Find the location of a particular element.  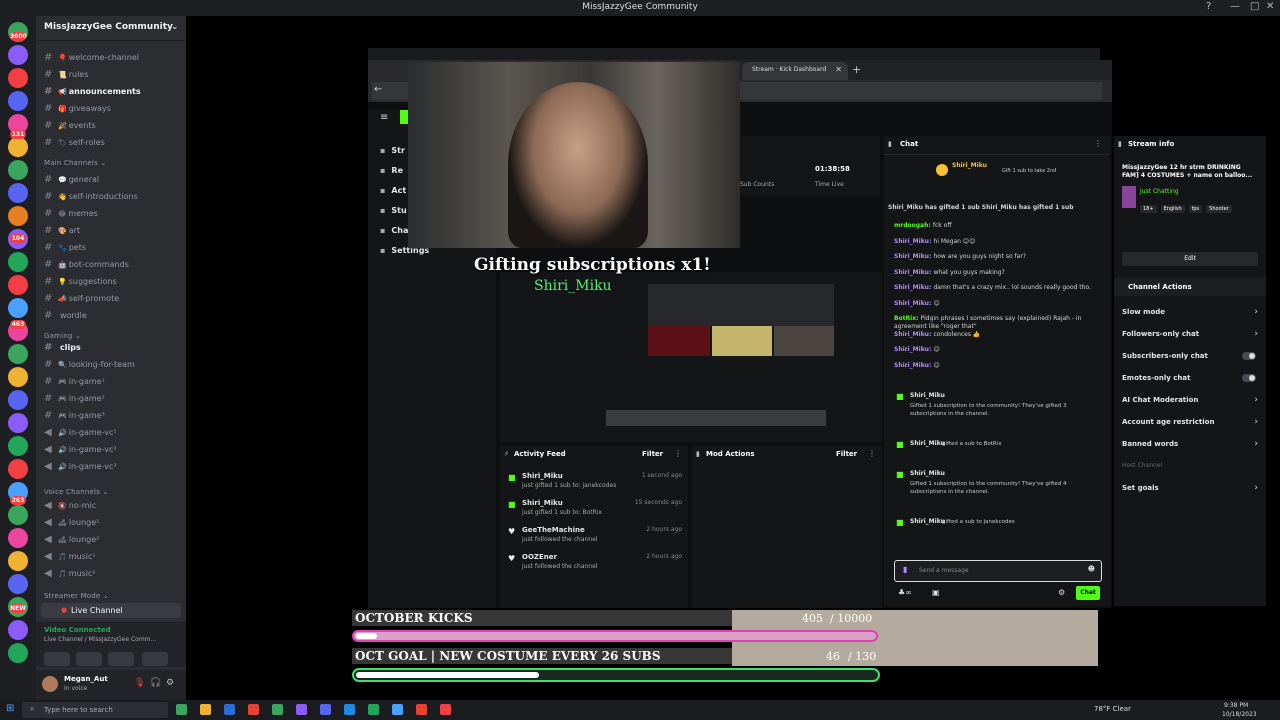

action-0: Slow mode is located at coordinates (1143, 312).